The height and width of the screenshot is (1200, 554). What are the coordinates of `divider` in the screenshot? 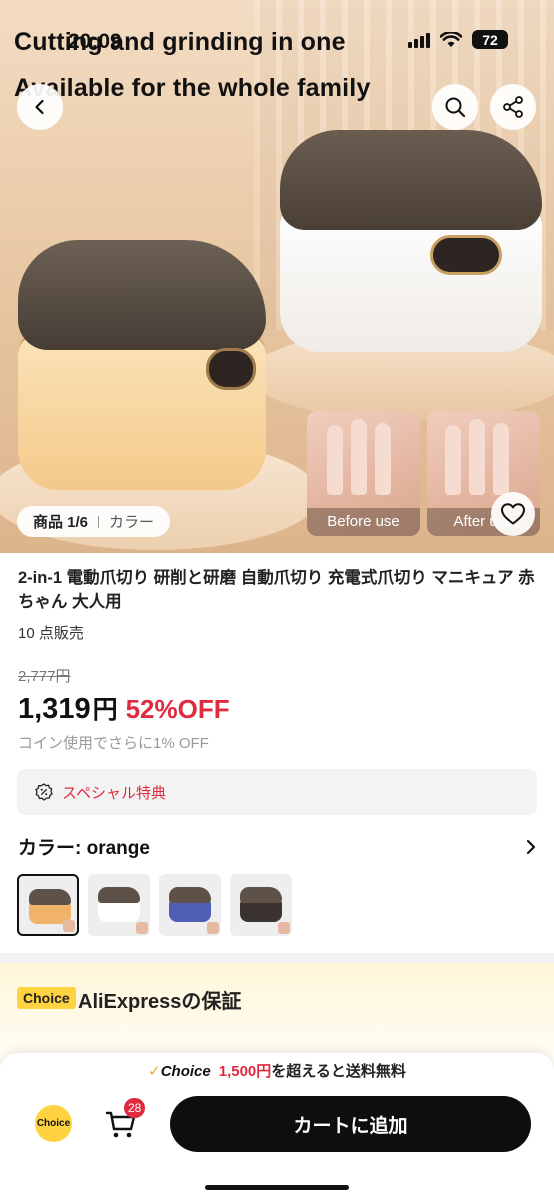 It's located at (99, 521).